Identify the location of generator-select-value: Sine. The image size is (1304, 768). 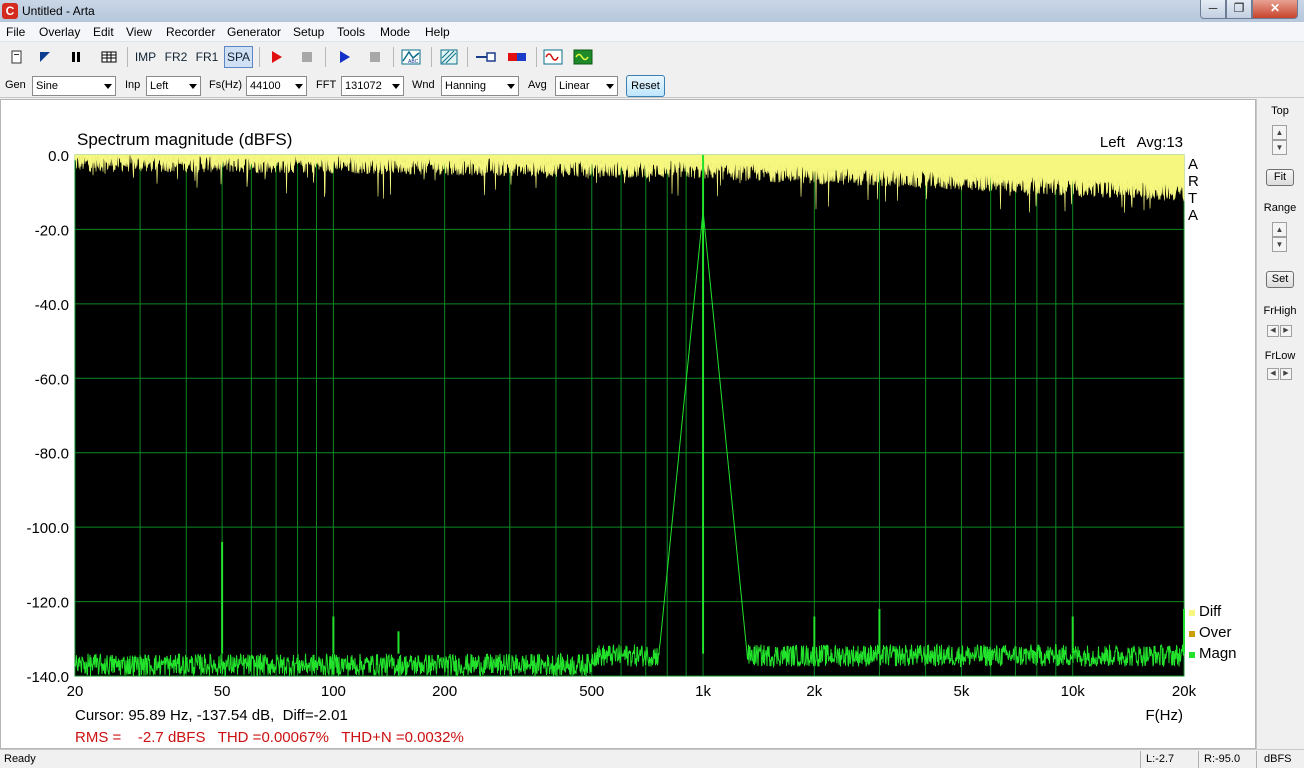
(47, 86).